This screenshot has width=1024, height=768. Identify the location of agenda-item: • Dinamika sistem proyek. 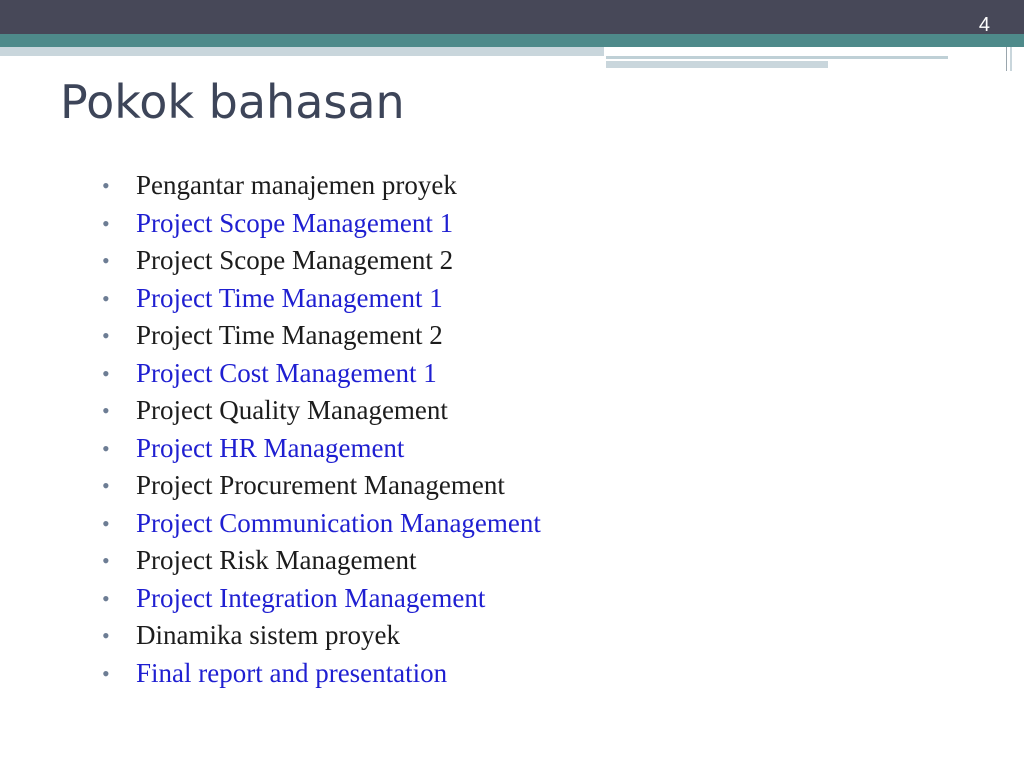
(319, 636).